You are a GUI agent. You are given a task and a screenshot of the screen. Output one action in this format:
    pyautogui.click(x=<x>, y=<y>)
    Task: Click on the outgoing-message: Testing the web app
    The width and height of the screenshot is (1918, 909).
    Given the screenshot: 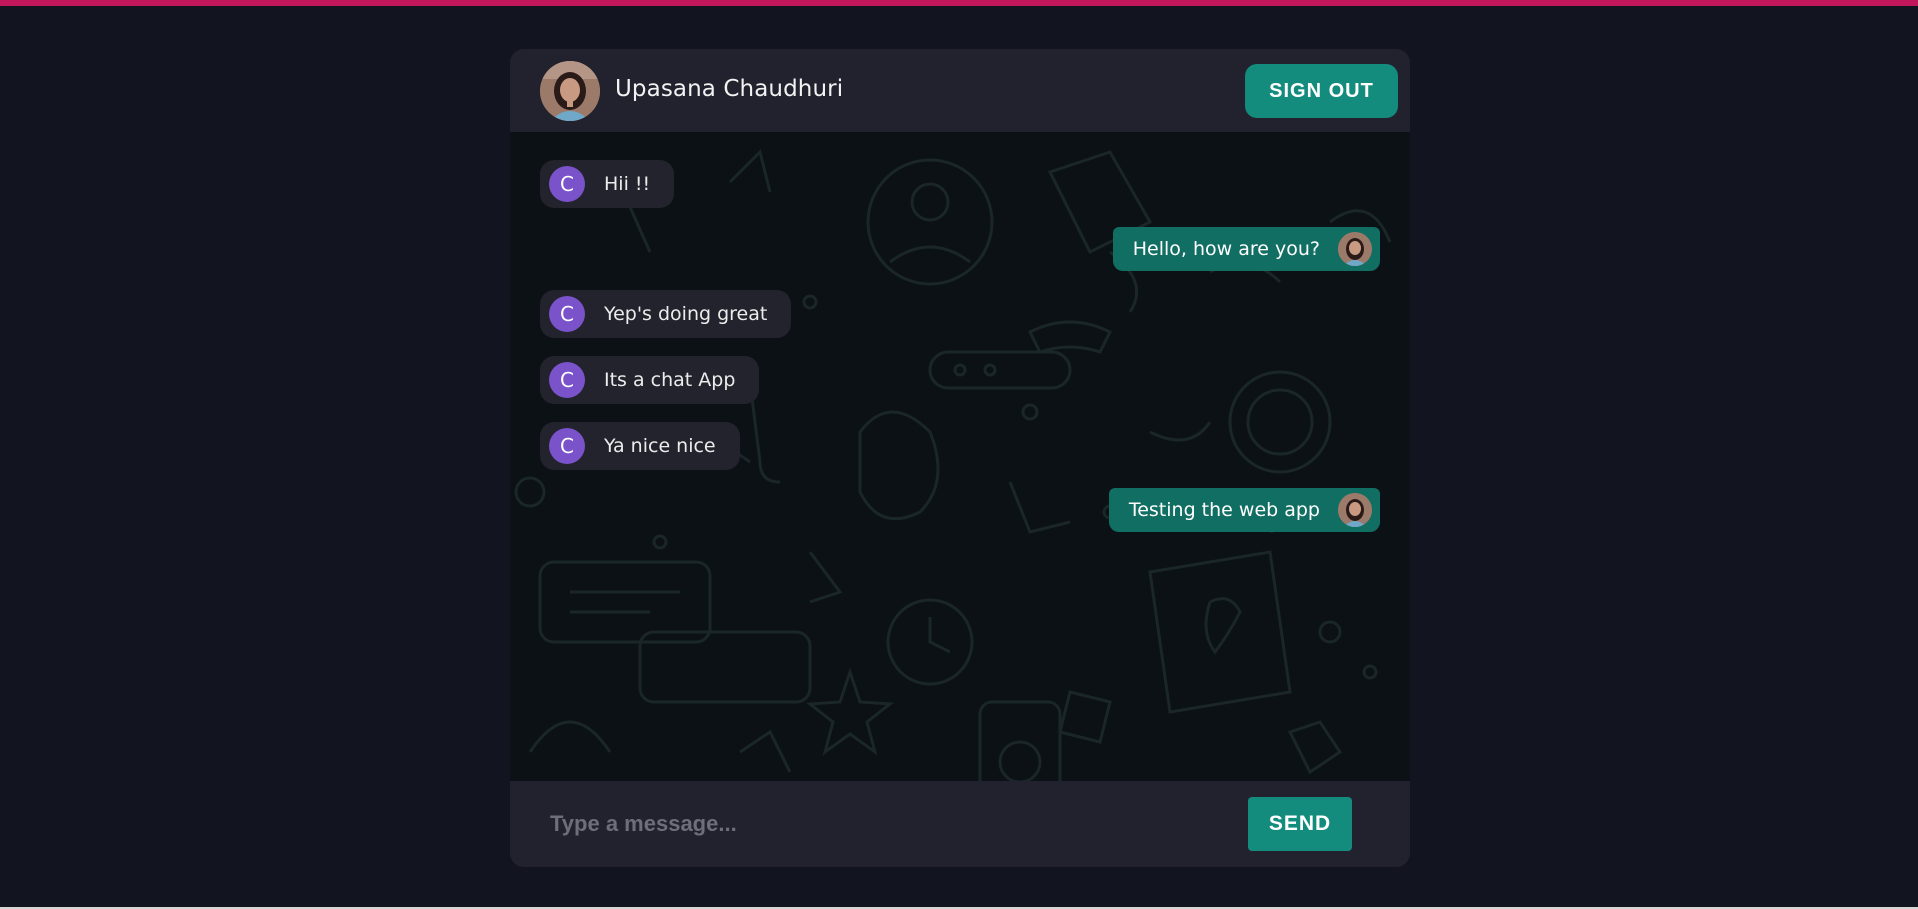 What is the action you would take?
    pyautogui.click(x=1244, y=510)
    